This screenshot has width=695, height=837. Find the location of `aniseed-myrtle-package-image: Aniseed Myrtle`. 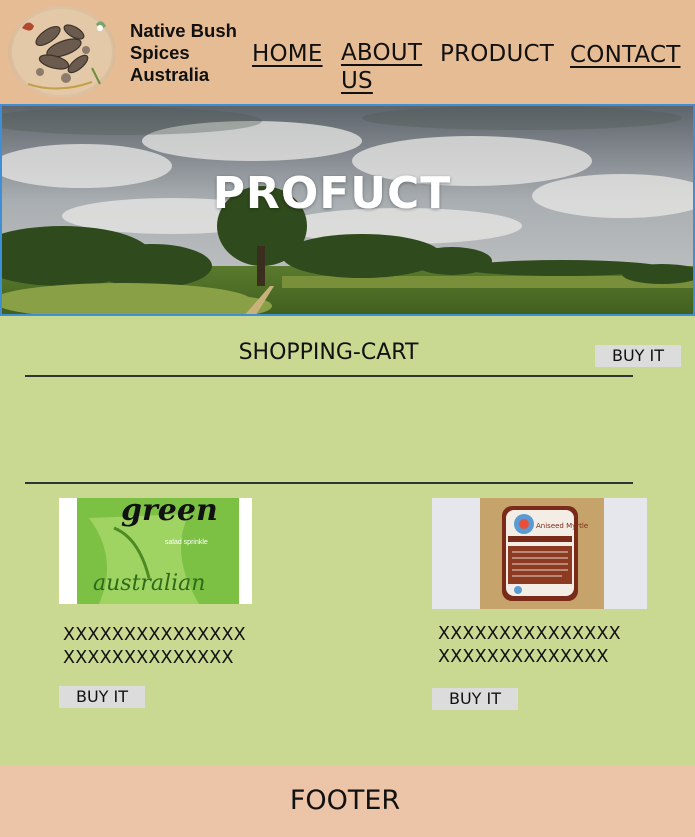

aniseed-myrtle-package-image: Aniseed Myrtle is located at coordinates (539, 553).